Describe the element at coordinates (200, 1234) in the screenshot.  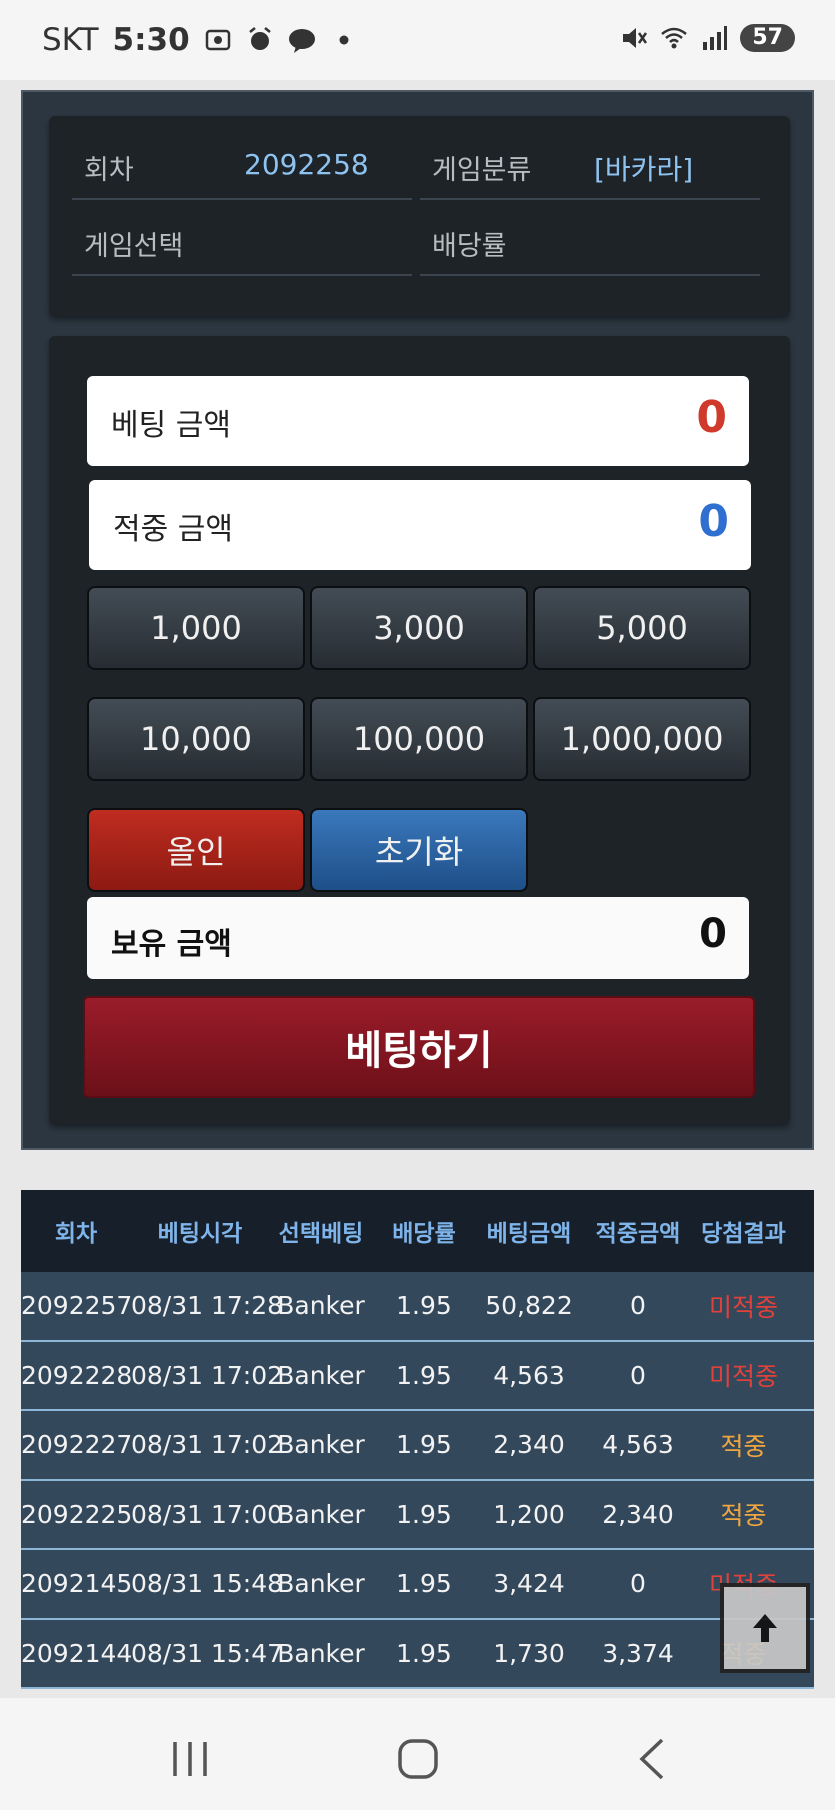
I see `column-header-time: 베팅시각` at that location.